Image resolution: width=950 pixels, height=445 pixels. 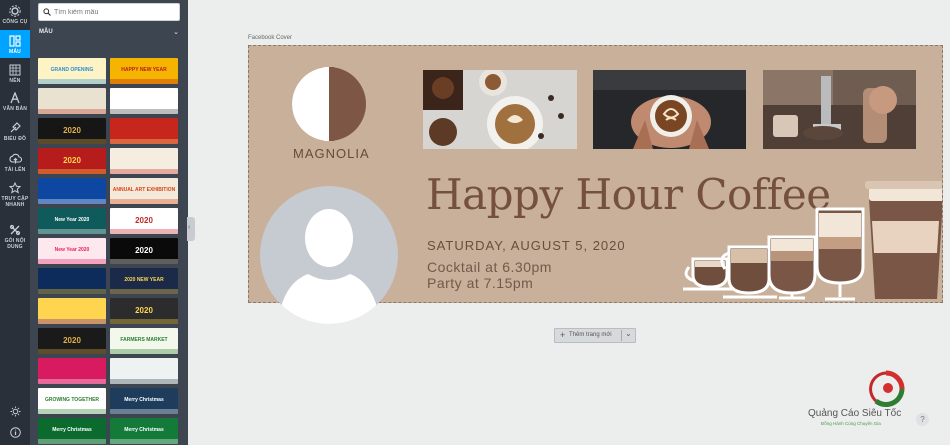 I want to click on thumbnail-text: 2020 NEW YEAR, so click(x=144, y=280).